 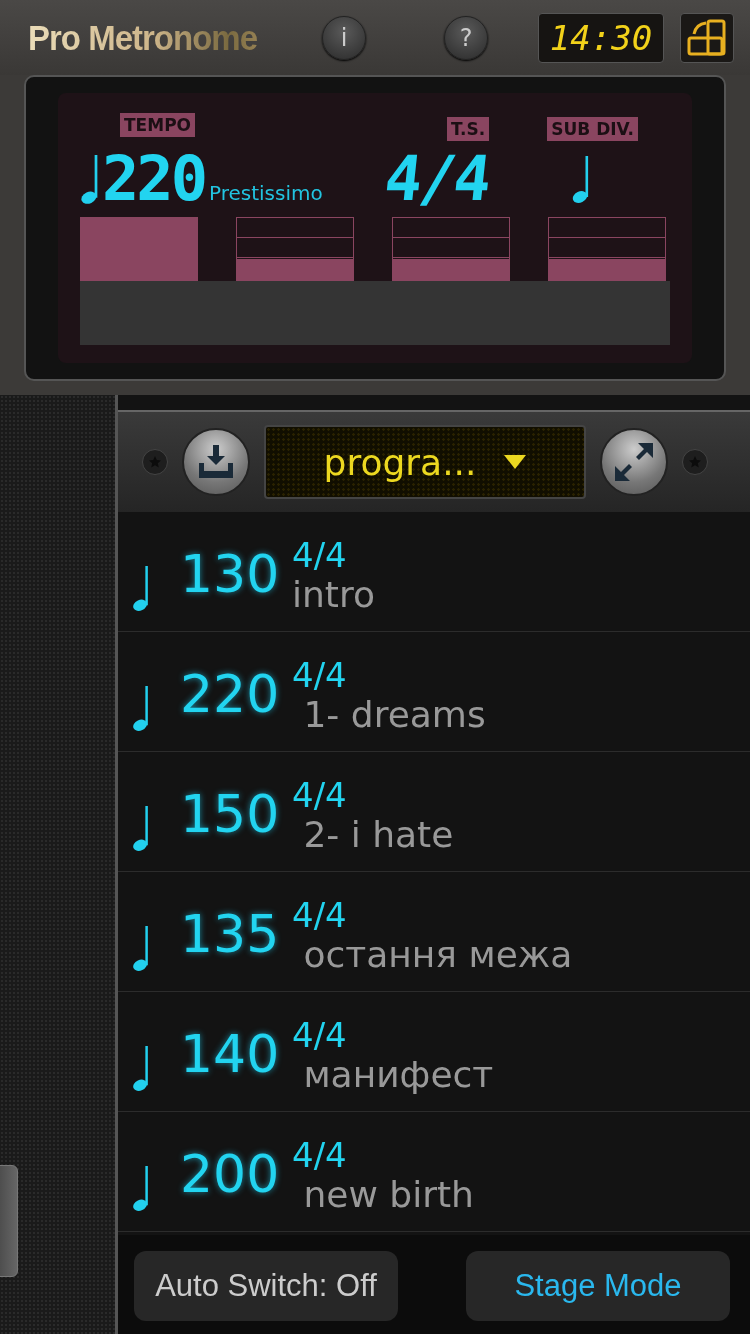 What do you see at coordinates (598, 1286) in the screenshot?
I see `stage-mode-button: Stage Mode` at bounding box center [598, 1286].